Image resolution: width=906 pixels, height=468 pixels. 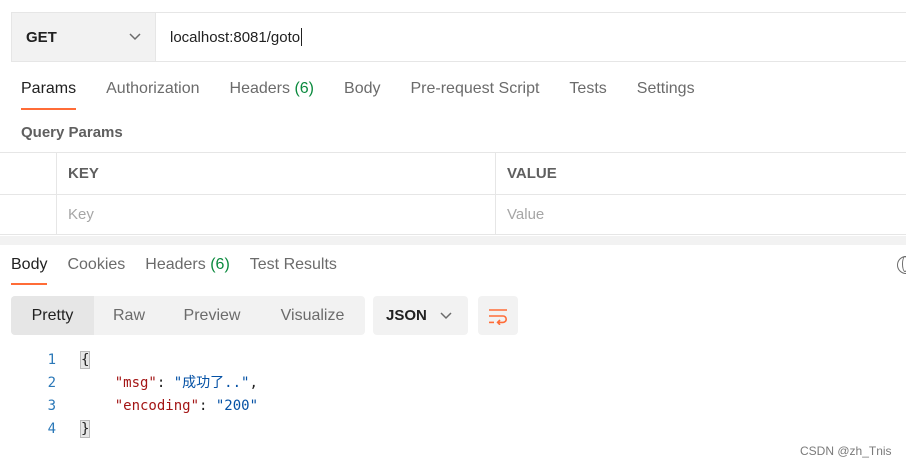 What do you see at coordinates (532, 173) in the screenshot?
I see `value-column-header: VALUE` at bounding box center [532, 173].